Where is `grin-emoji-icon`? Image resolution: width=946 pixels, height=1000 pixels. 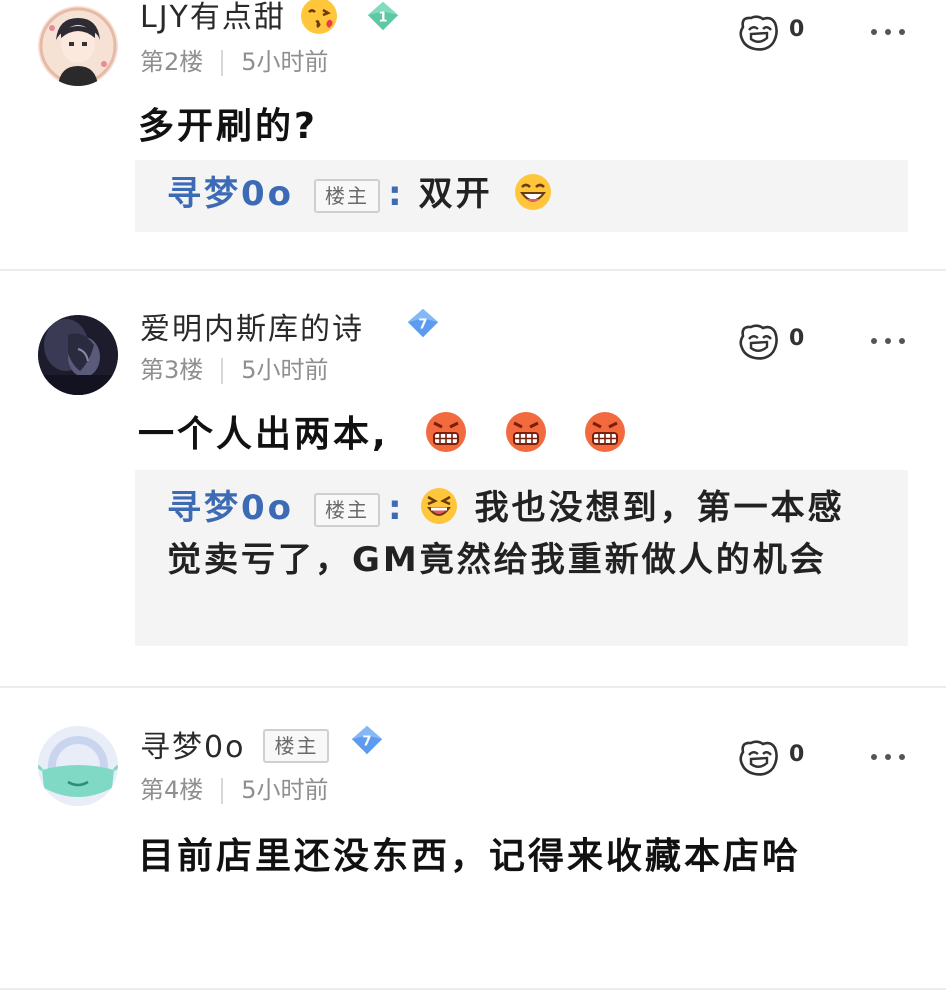
grin-emoji-icon is located at coordinates (533, 191).